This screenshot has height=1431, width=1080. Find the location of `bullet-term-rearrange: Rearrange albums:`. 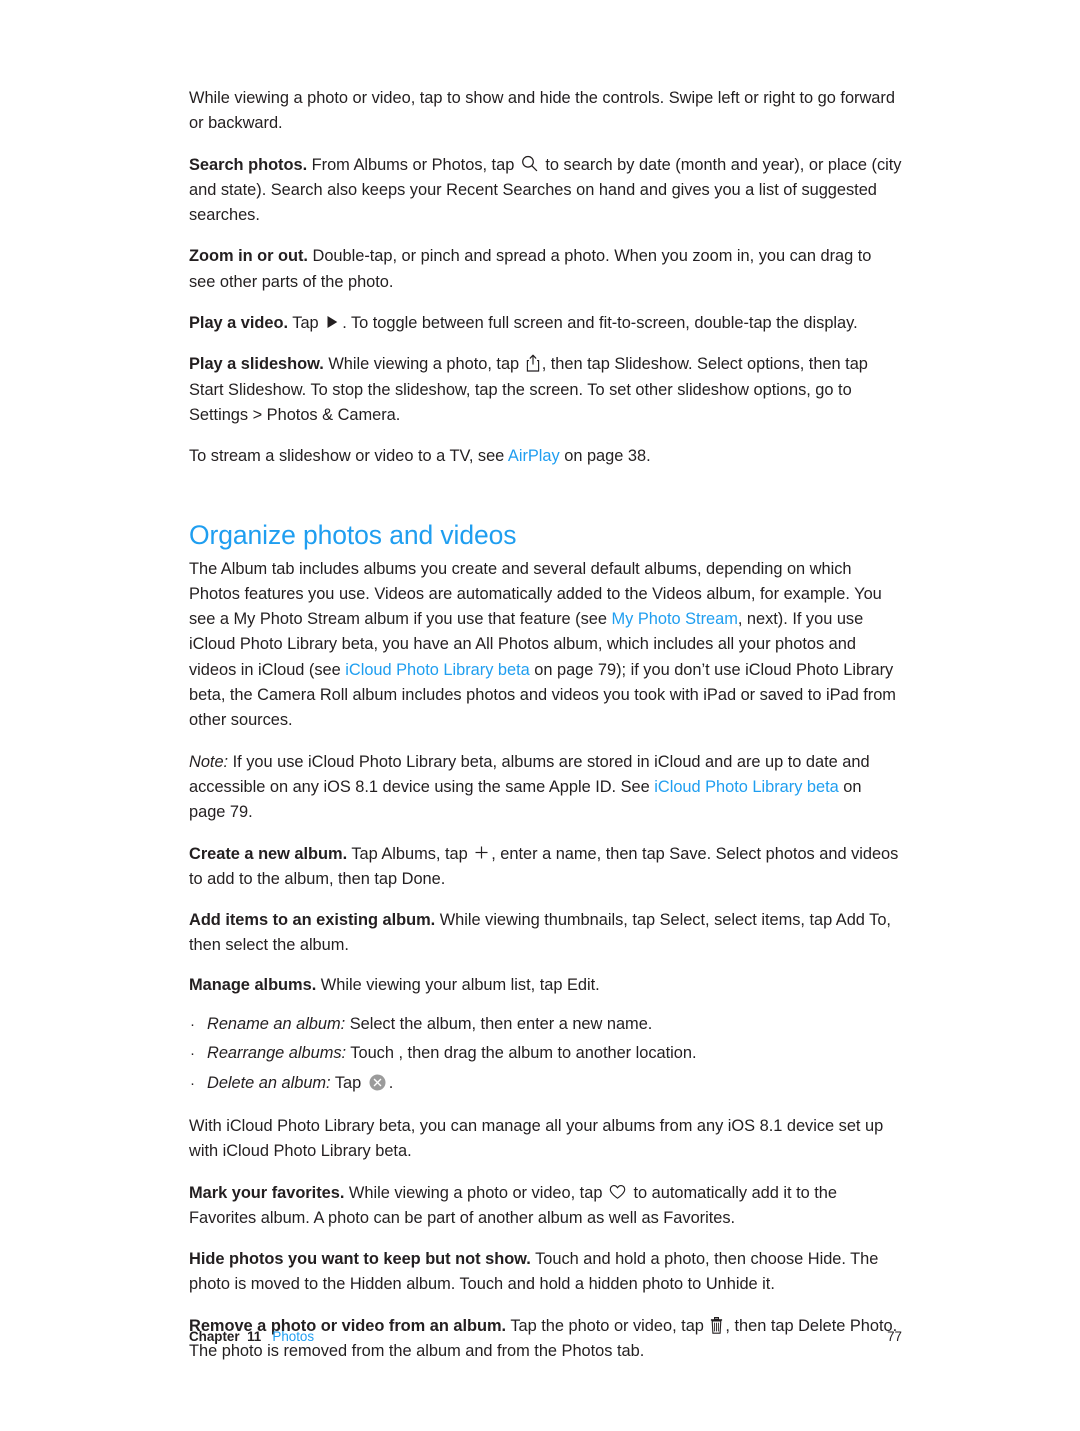

bullet-term-rearrange: Rearrange albums: is located at coordinates (277, 1053).